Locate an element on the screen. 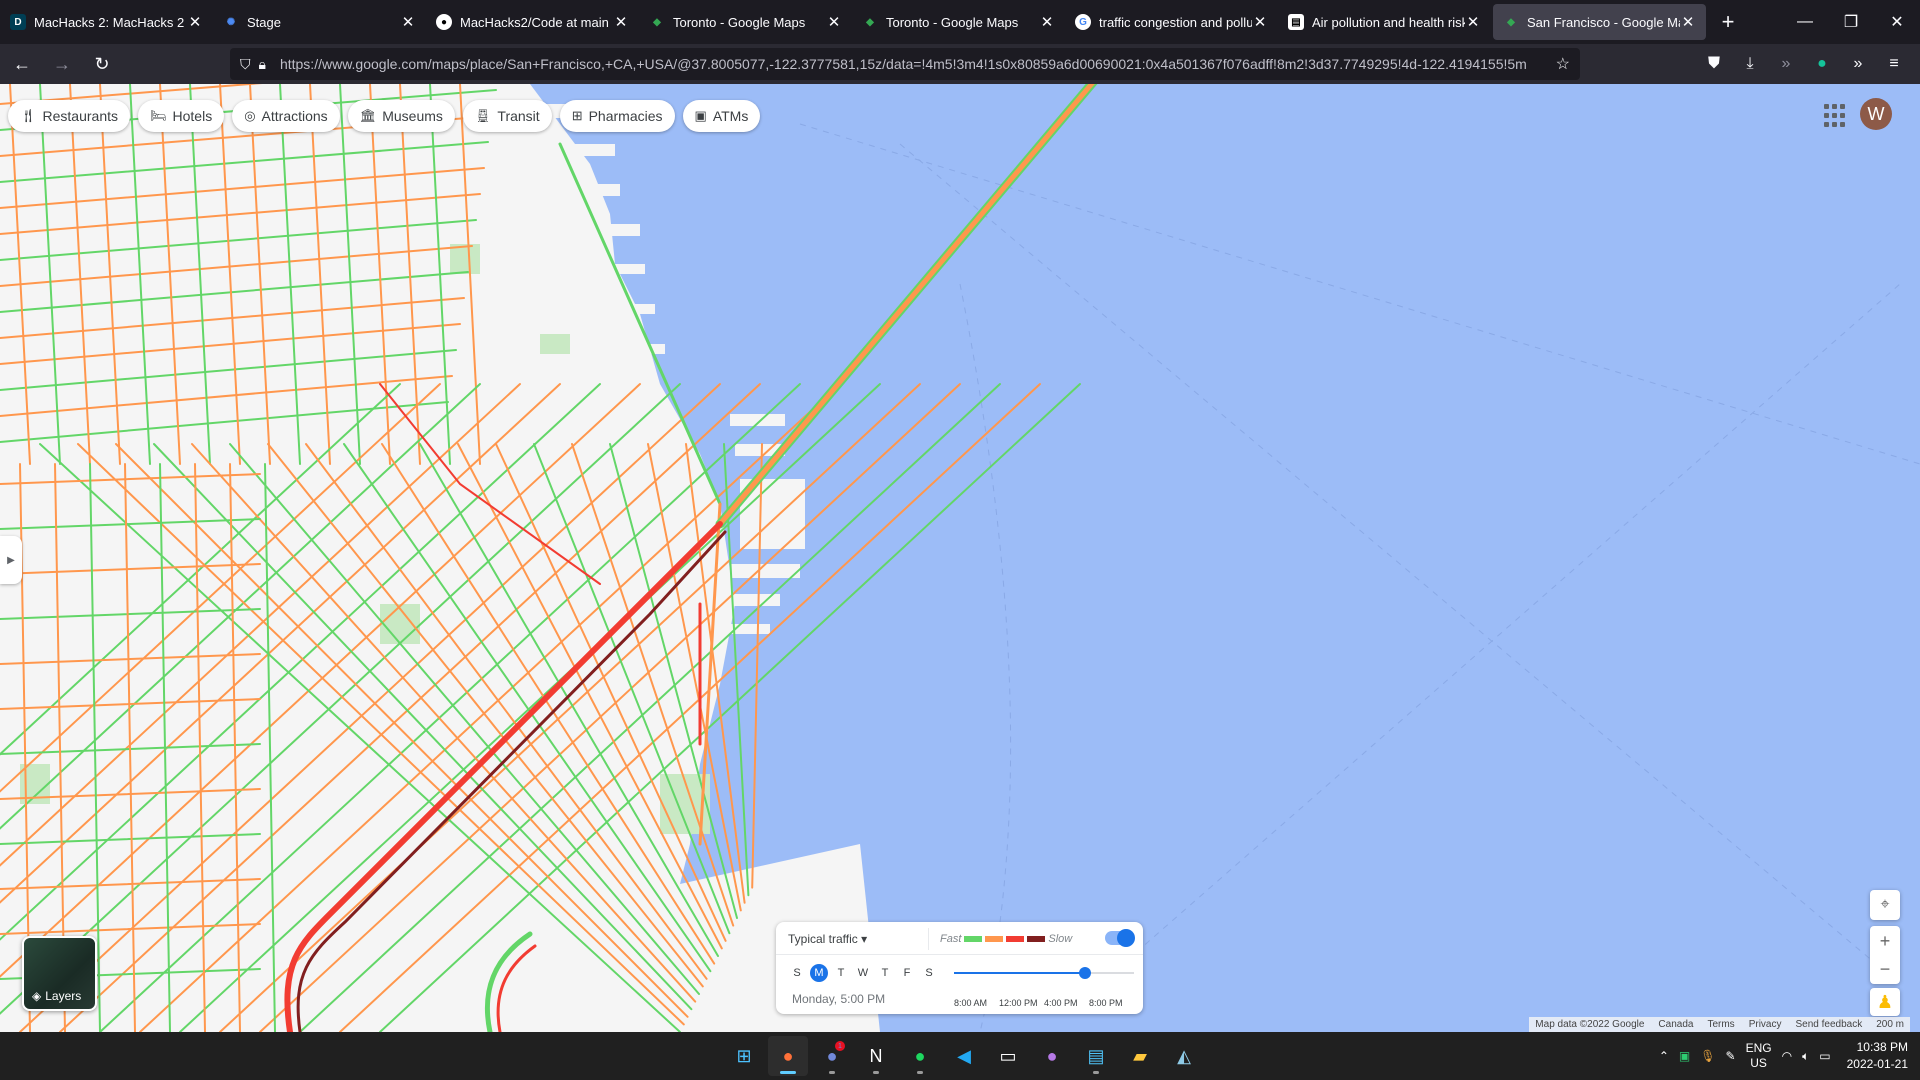 Image resolution: width=1920 pixels, height=1080 pixels. avatar: W is located at coordinates (1876, 114).